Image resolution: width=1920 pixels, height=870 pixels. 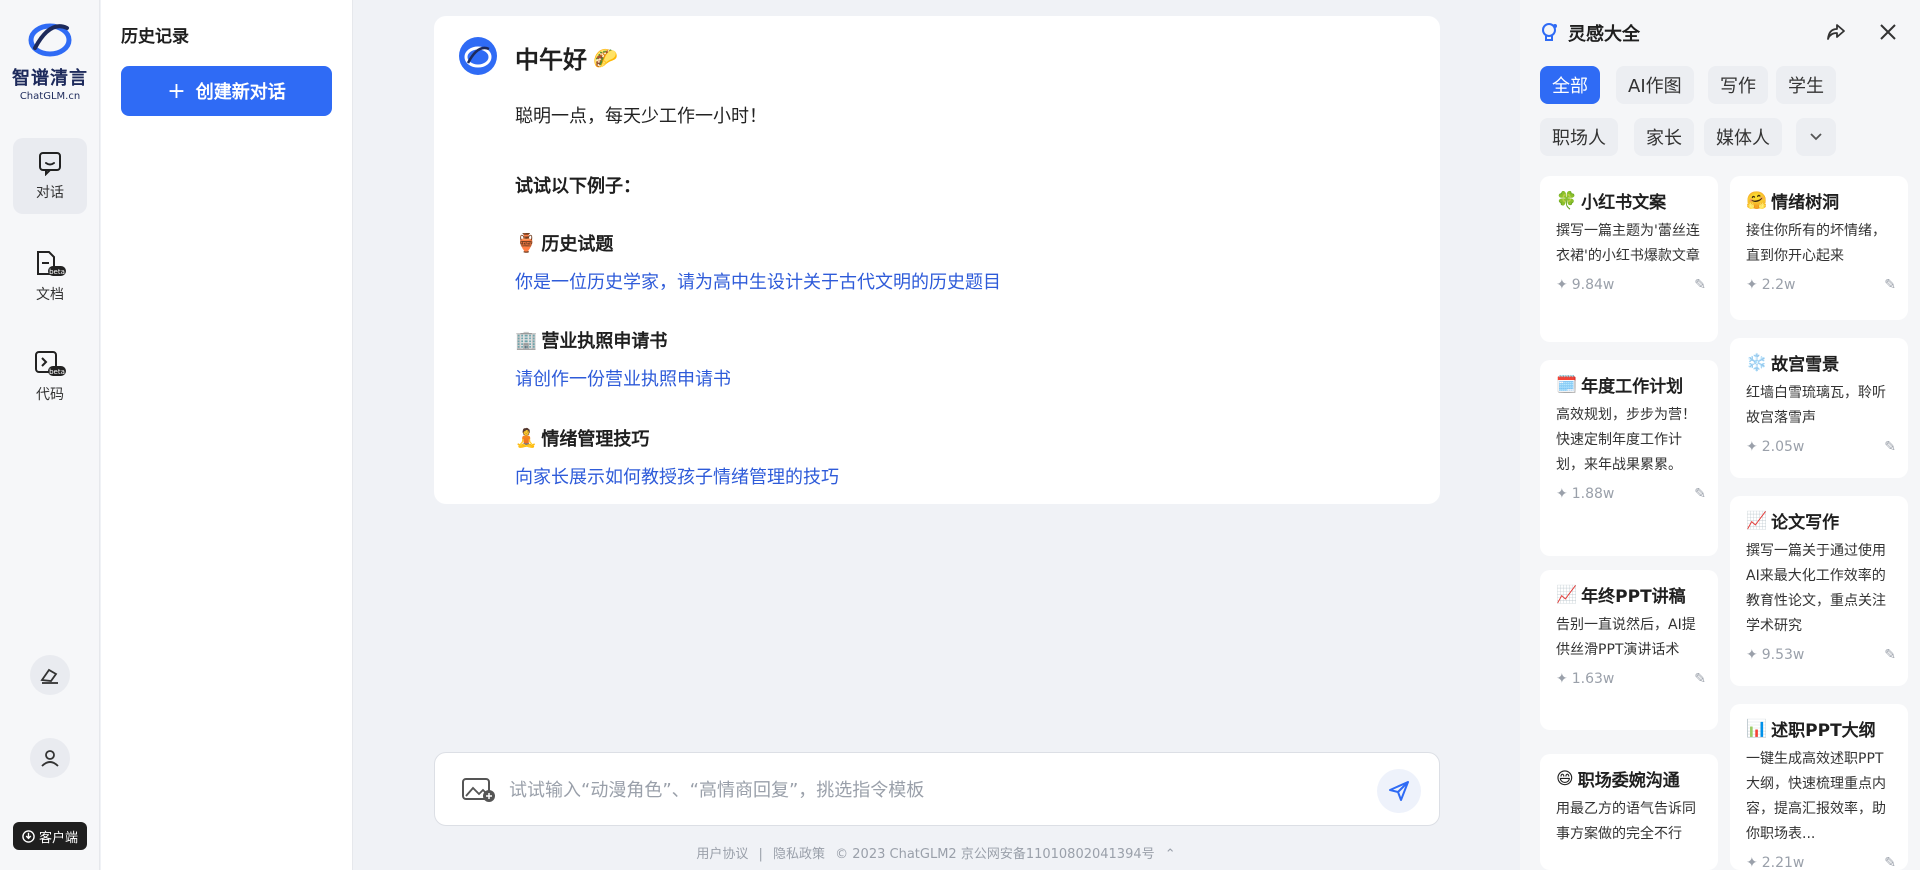 What do you see at coordinates (995, 854) in the screenshot?
I see `copyright-text: © 2023 ChatGLM2 京公网安备11010802041394号` at bounding box center [995, 854].